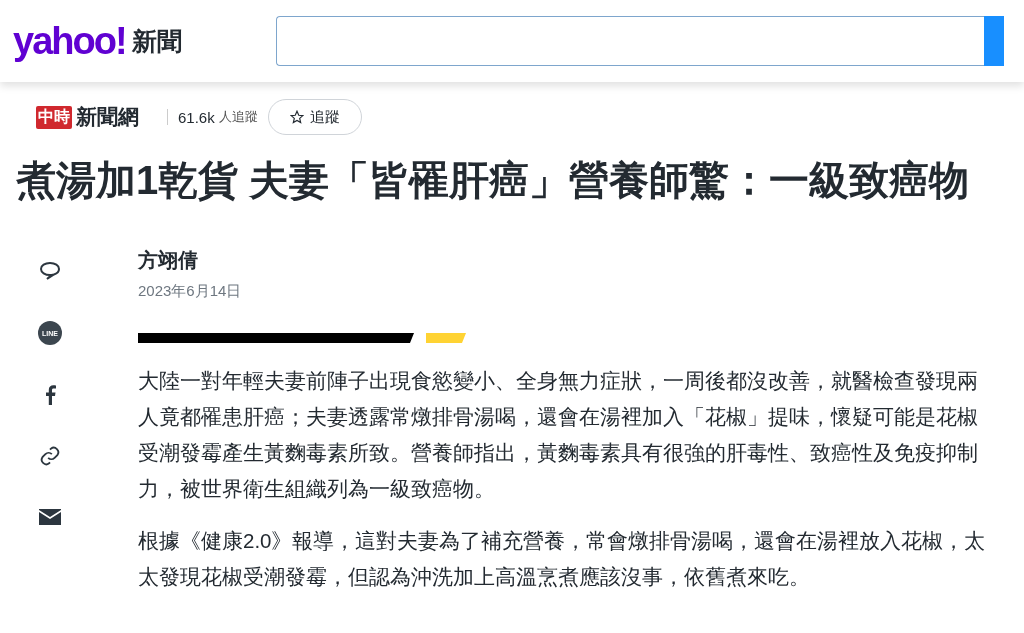  I want to click on publish-date: 2023年6月14日, so click(190, 291).